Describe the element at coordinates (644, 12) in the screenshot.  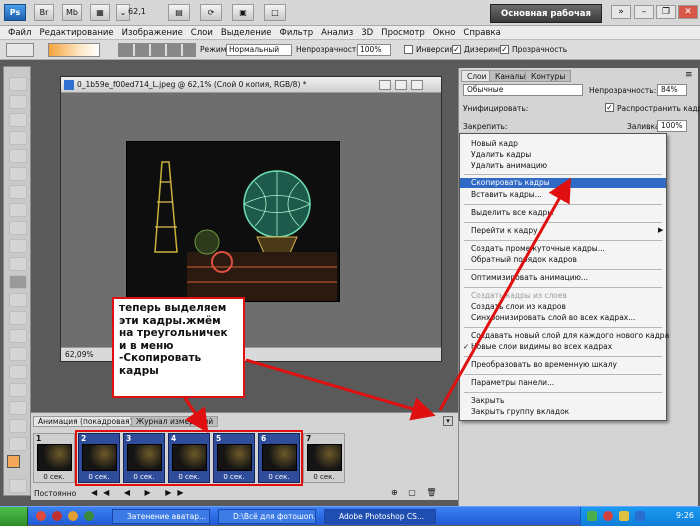
I see `minimize-icon: –` at that location.